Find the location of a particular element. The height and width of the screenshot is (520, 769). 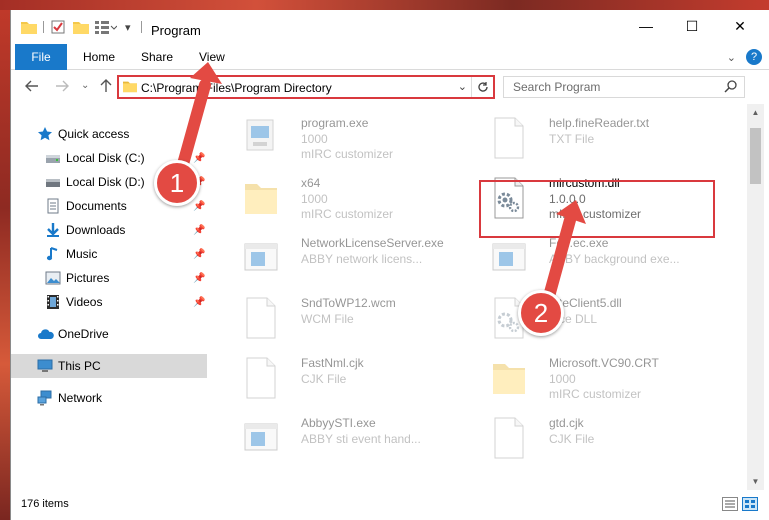

star-icon is located at coordinates (45, 134).